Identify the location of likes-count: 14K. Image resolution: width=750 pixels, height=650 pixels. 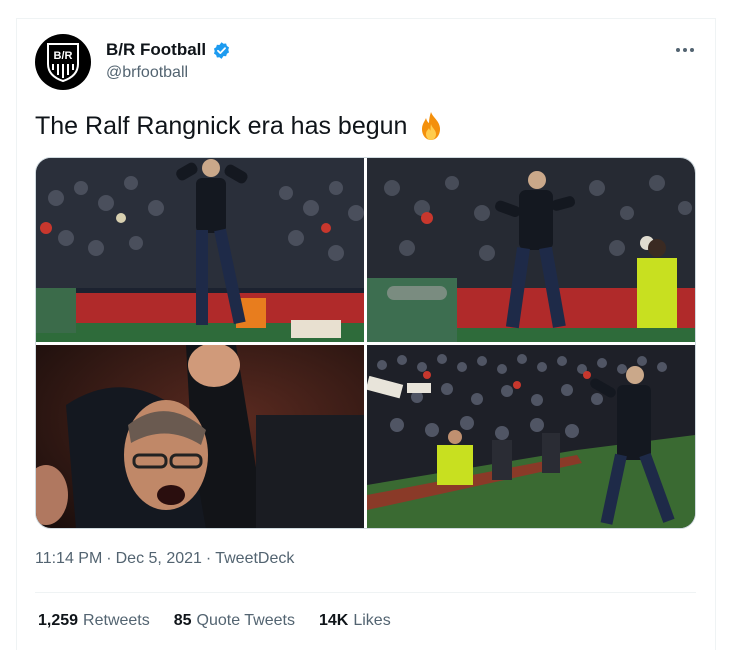
(333, 620).